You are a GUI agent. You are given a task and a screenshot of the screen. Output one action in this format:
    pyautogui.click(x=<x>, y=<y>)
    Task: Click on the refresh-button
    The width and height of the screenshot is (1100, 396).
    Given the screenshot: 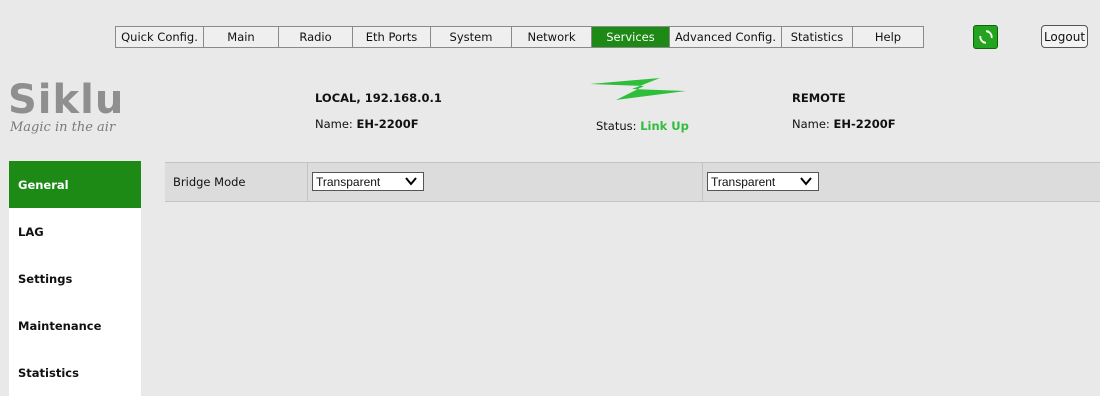 What is the action you would take?
    pyautogui.click(x=985, y=37)
    